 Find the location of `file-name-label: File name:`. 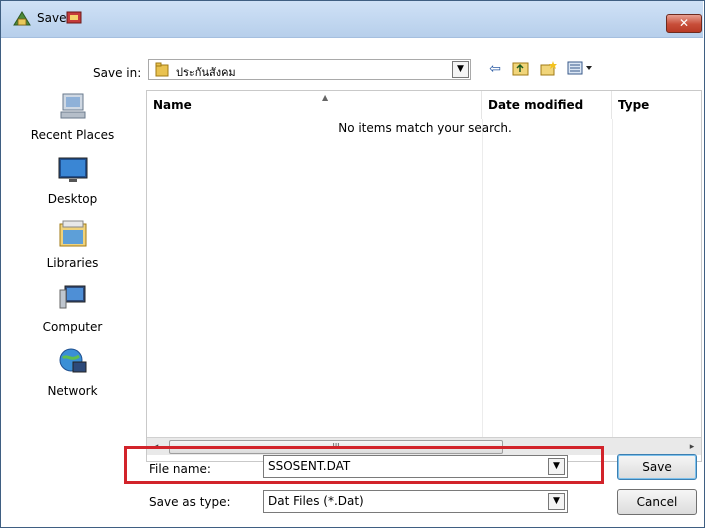

file-name-label: File name: is located at coordinates (180, 469).